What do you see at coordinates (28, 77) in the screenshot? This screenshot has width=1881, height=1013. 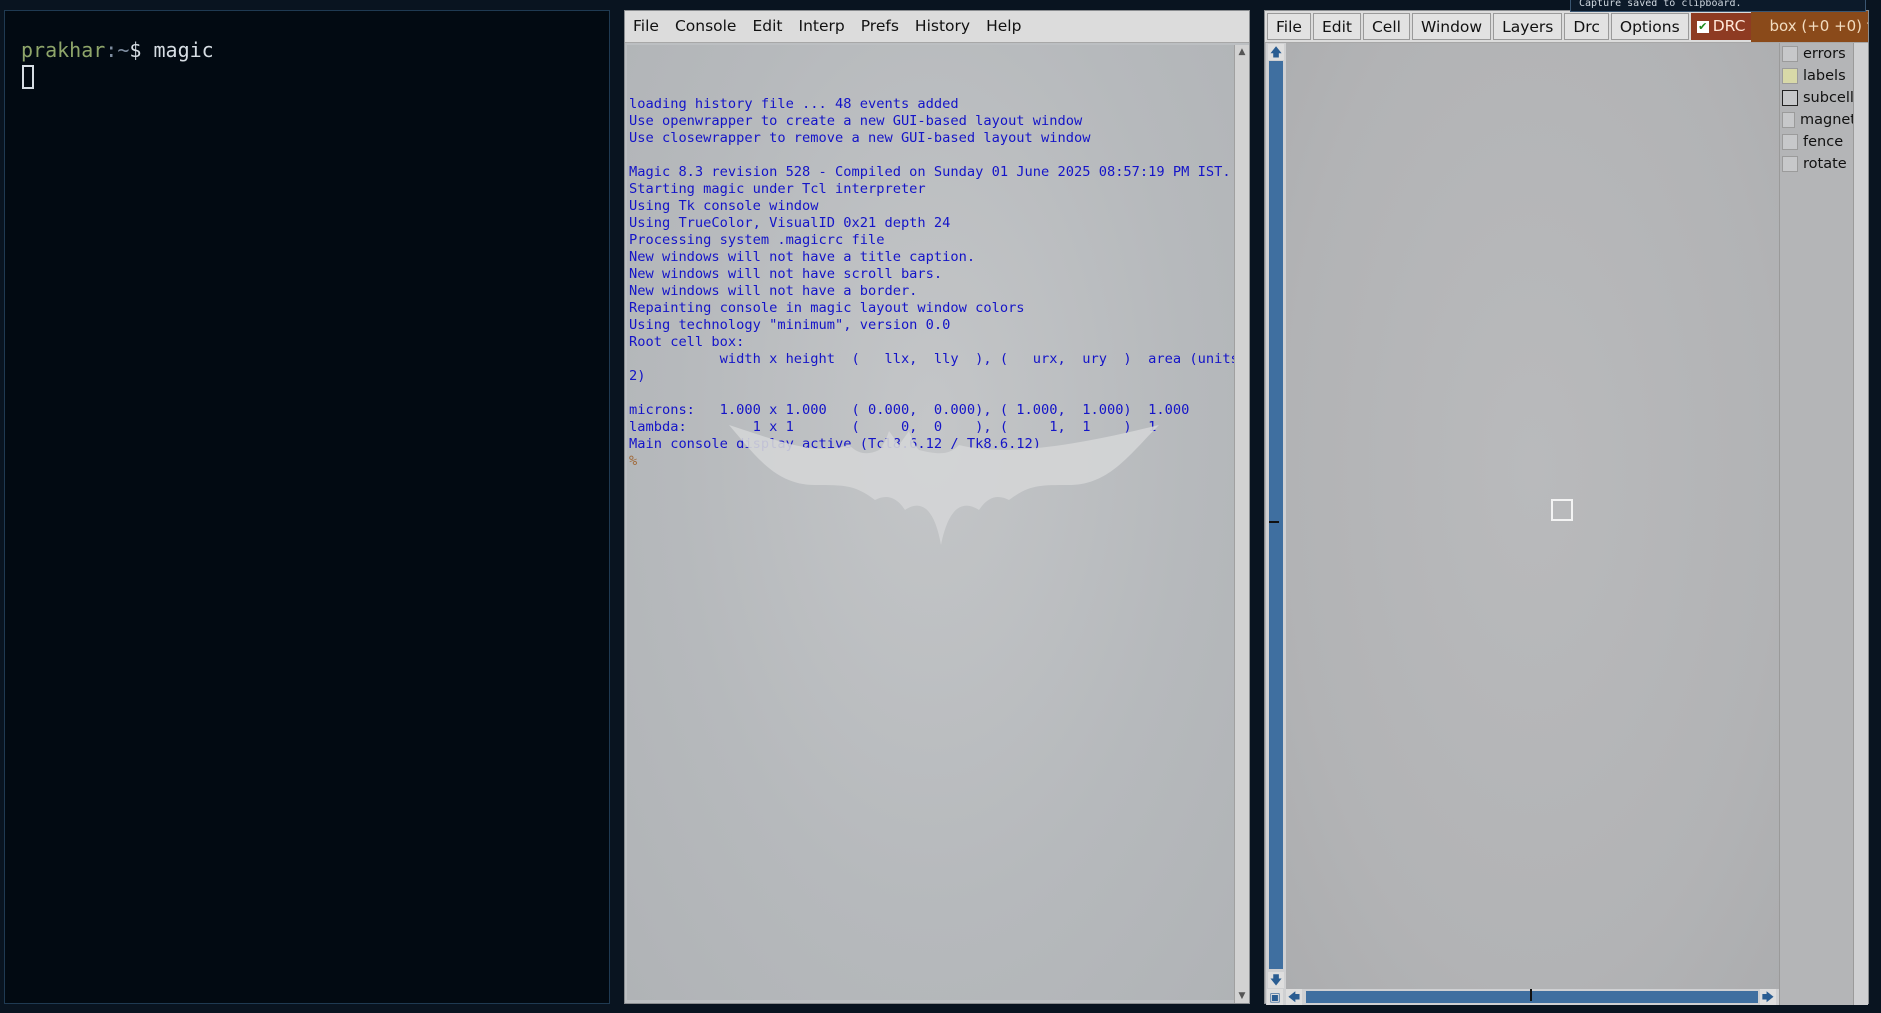 I see `terminal-cursor` at bounding box center [28, 77].